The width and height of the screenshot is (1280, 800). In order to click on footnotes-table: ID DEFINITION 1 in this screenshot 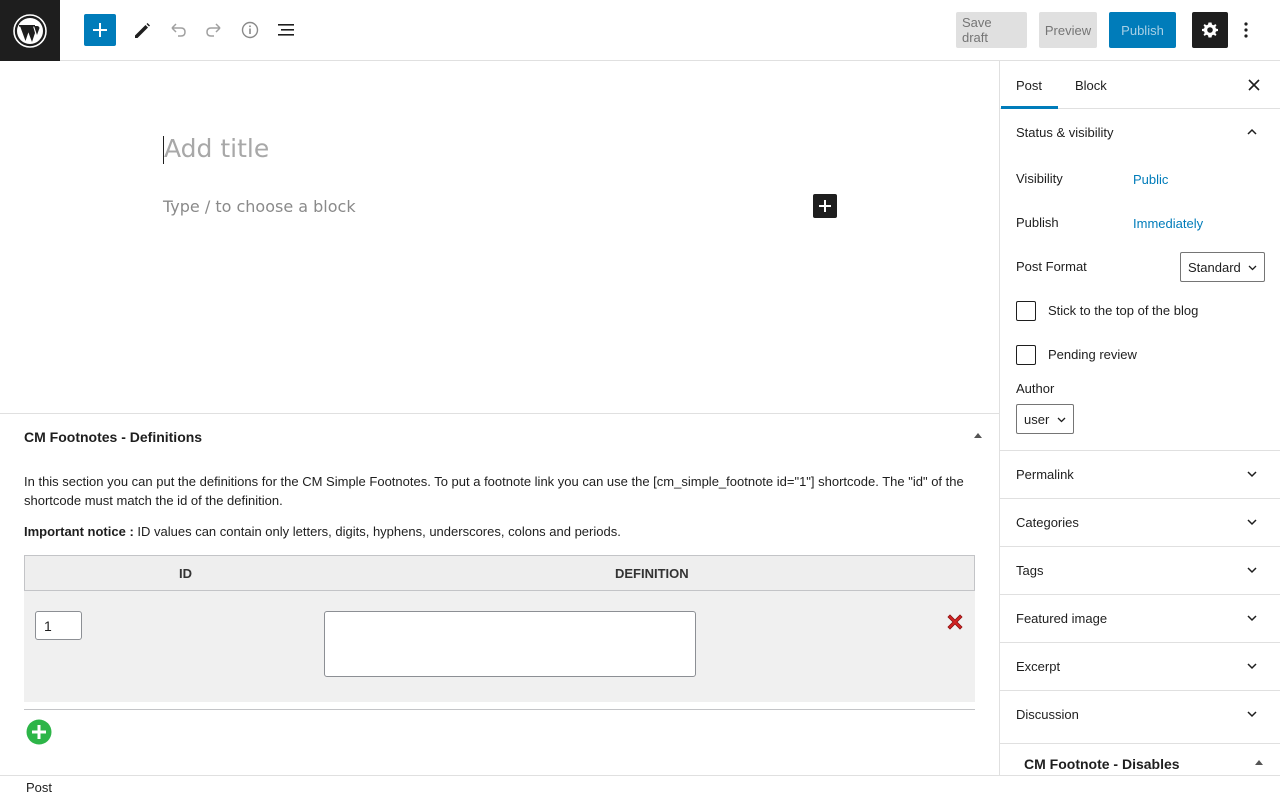, I will do `click(499, 628)`.